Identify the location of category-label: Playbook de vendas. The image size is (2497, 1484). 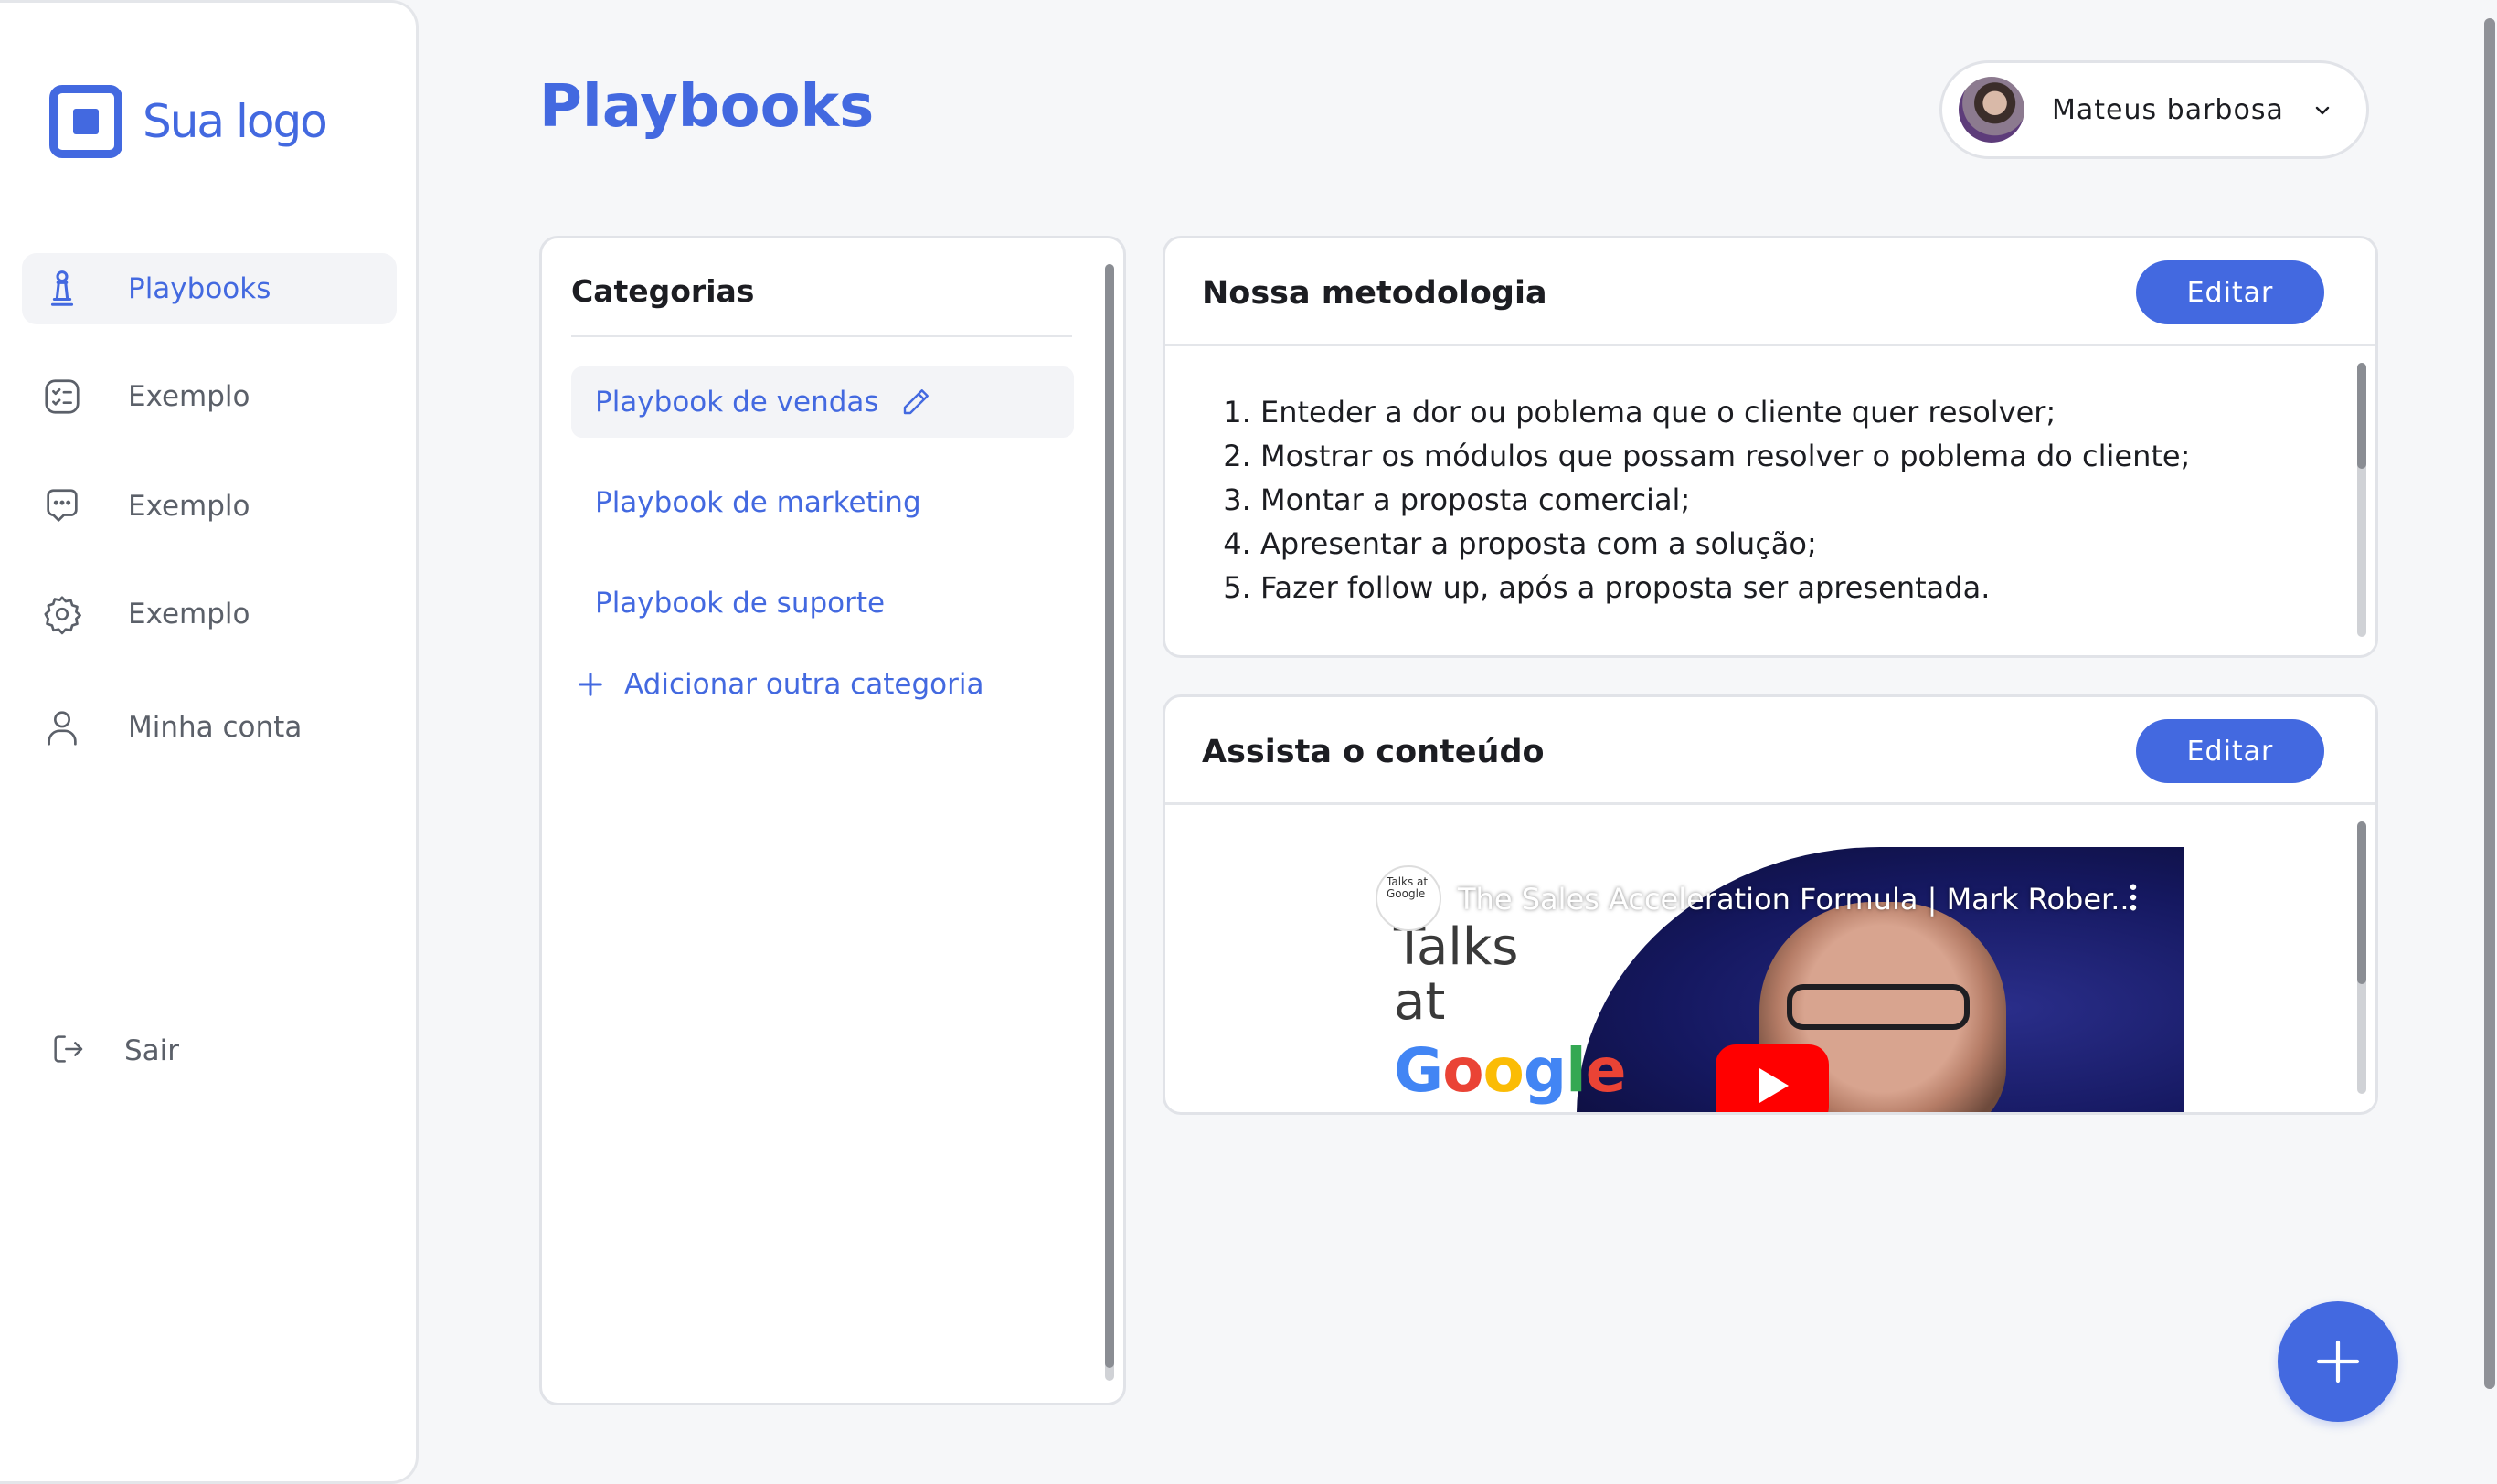
(737, 402).